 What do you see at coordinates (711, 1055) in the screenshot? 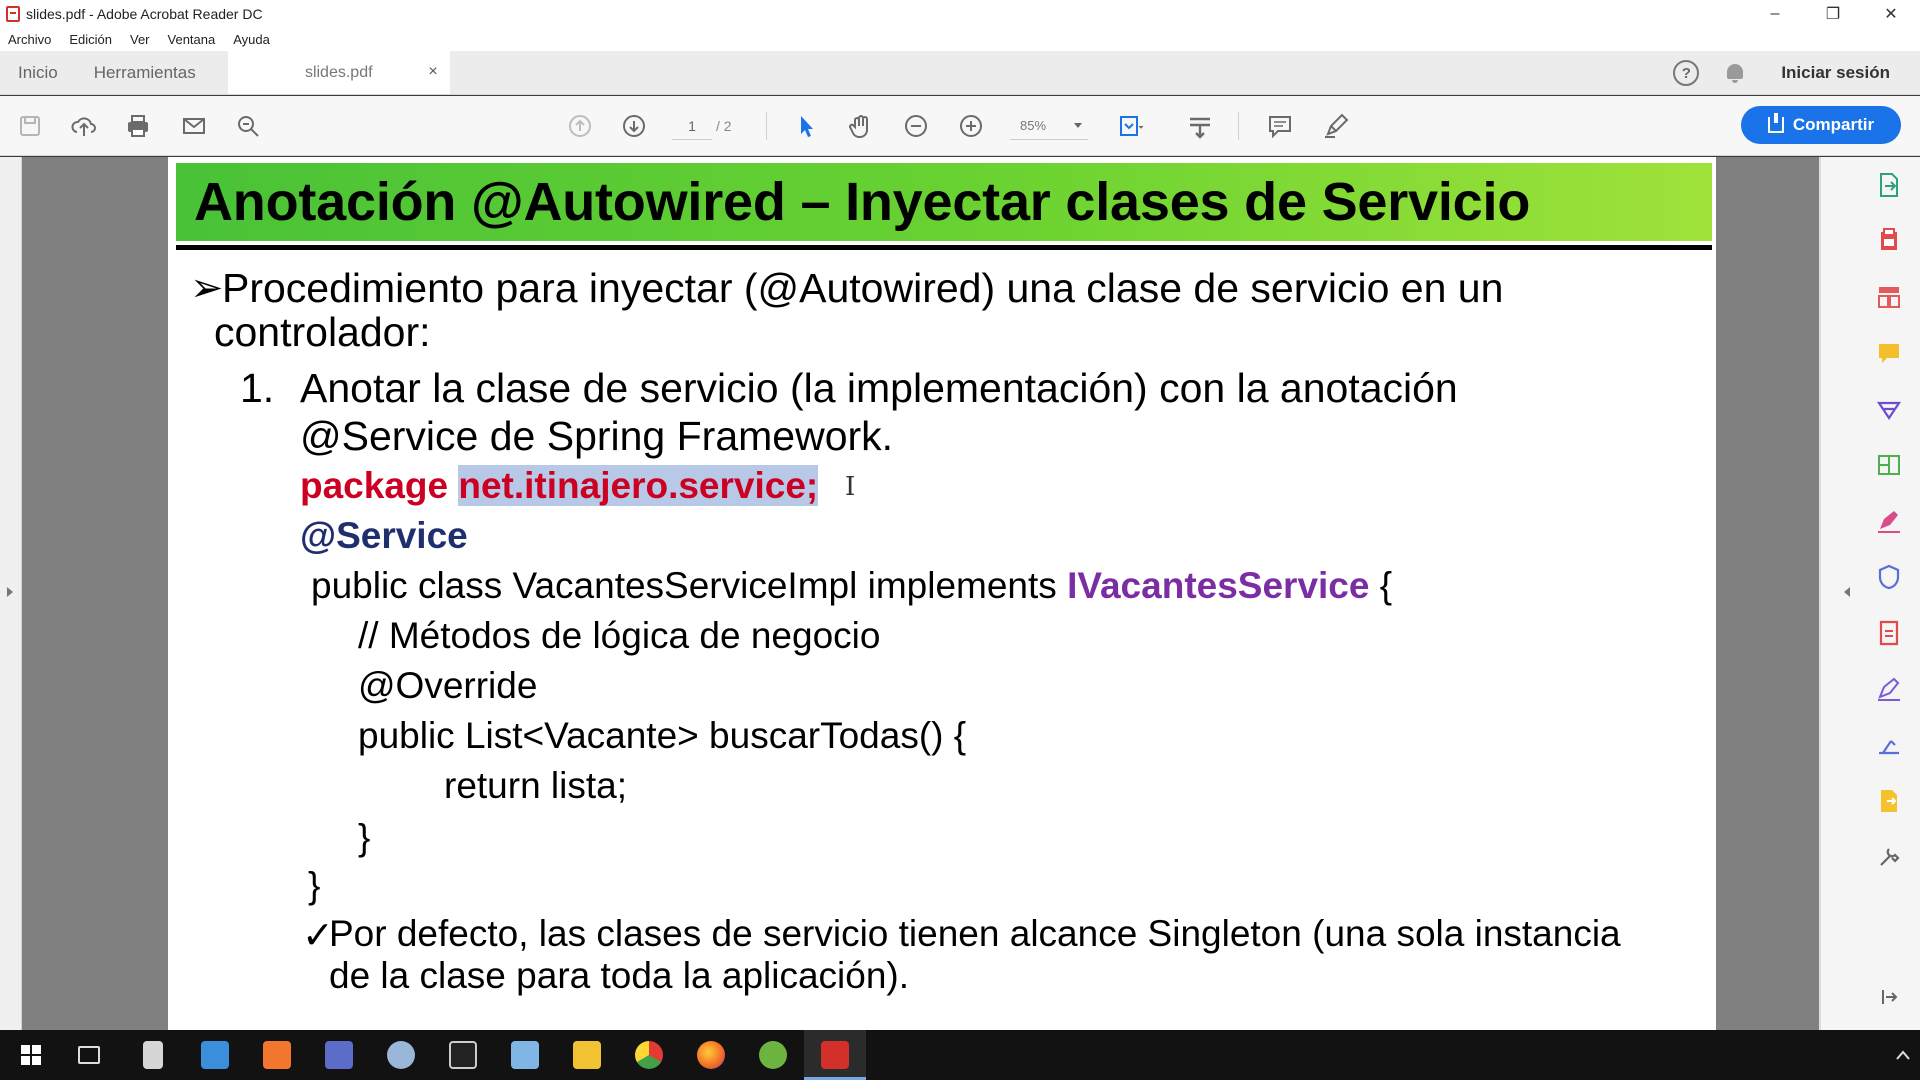
I see `firefox-icon` at bounding box center [711, 1055].